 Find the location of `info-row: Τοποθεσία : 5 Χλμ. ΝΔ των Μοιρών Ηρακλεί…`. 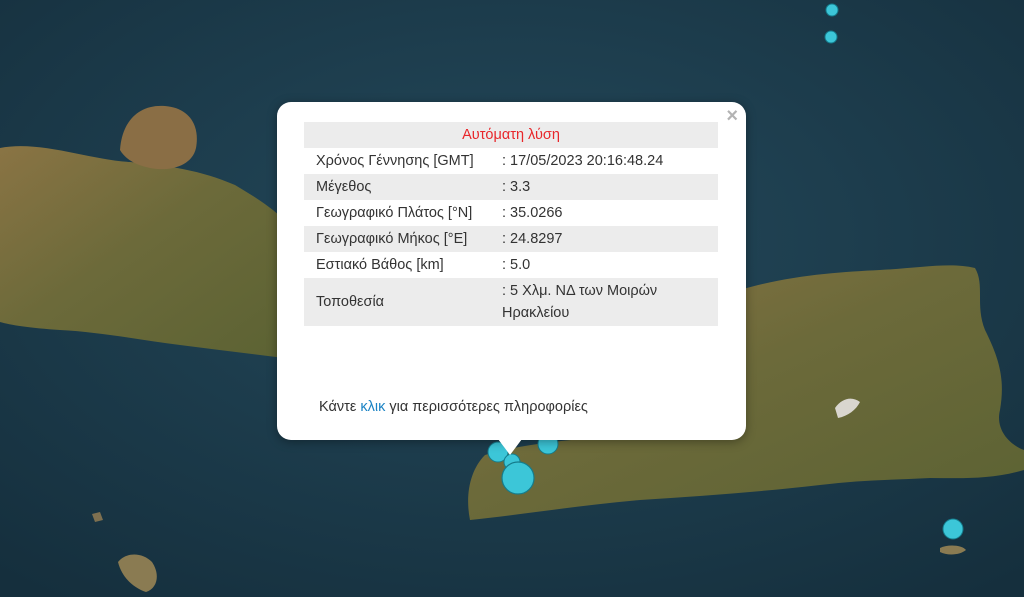

info-row: Τοποθεσία : 5 Χλμ. ΝΔ των Μοιρών Ηρακλεί… is located at coordinates (511, 302).